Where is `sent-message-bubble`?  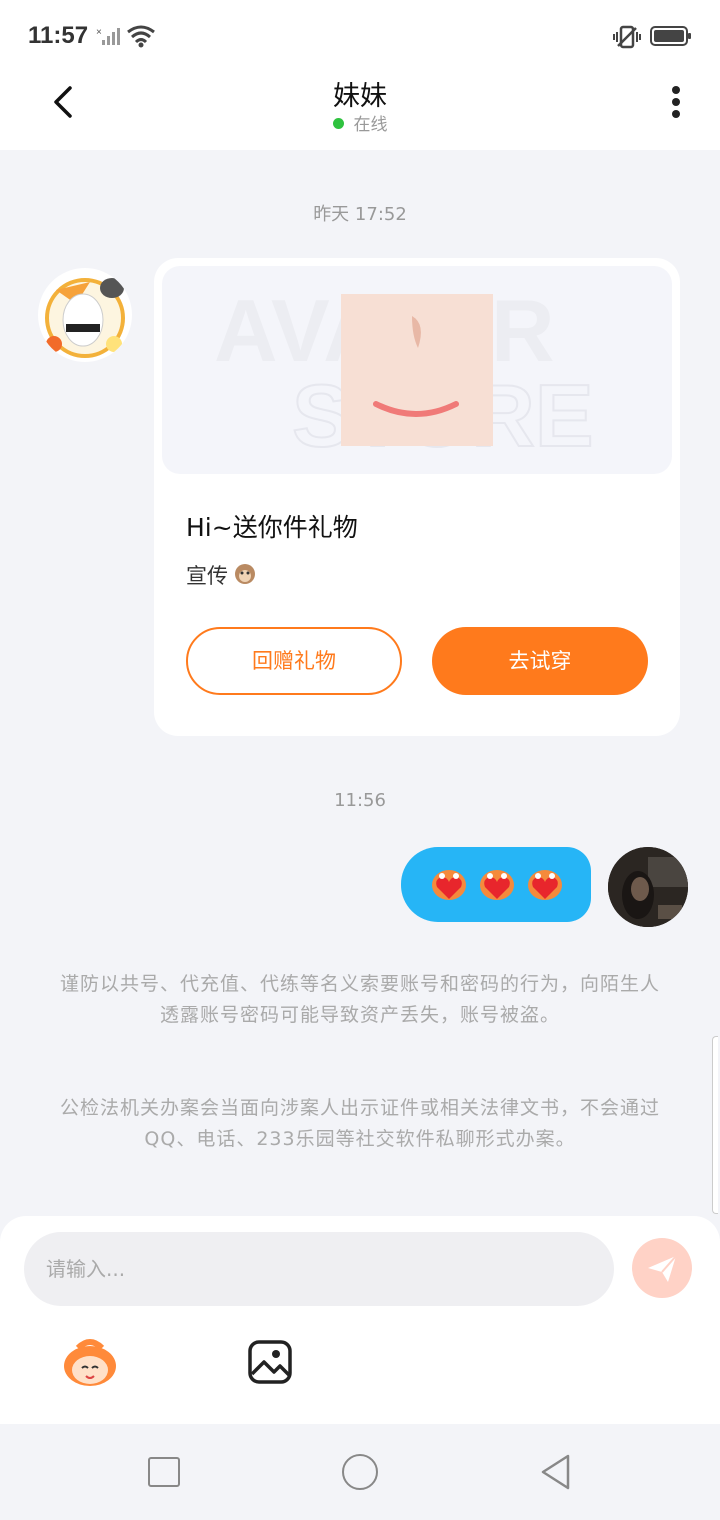 sent-message-bubble is located at coordinates (496, 884).